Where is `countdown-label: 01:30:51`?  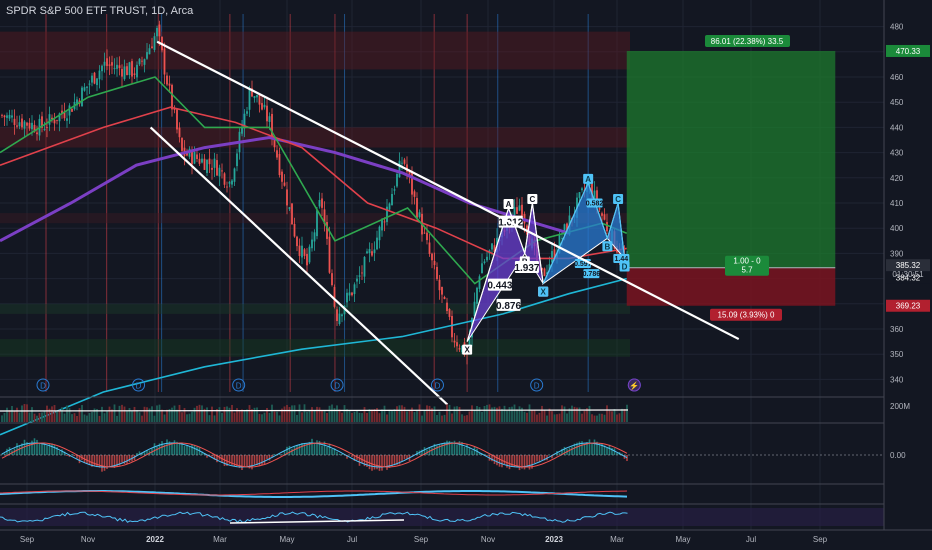 countdown-label: 01:30:51 is located at coordinates (908, 274).